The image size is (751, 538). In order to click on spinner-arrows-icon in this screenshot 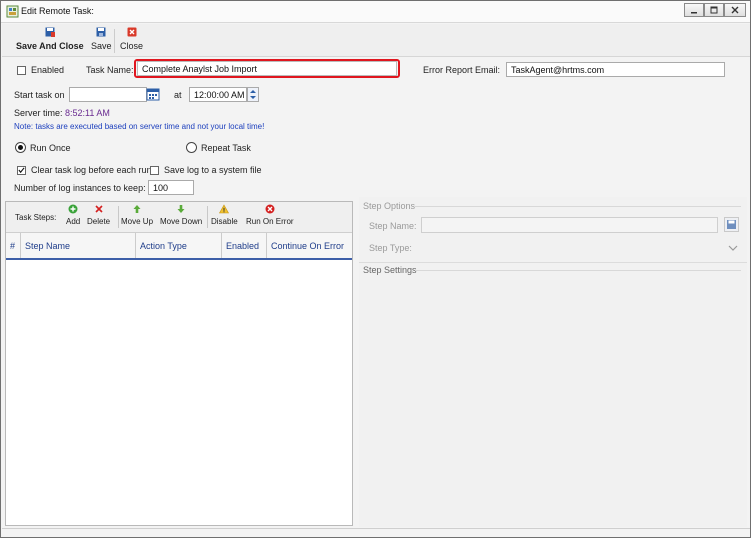, I will do `click(253, 94)`.